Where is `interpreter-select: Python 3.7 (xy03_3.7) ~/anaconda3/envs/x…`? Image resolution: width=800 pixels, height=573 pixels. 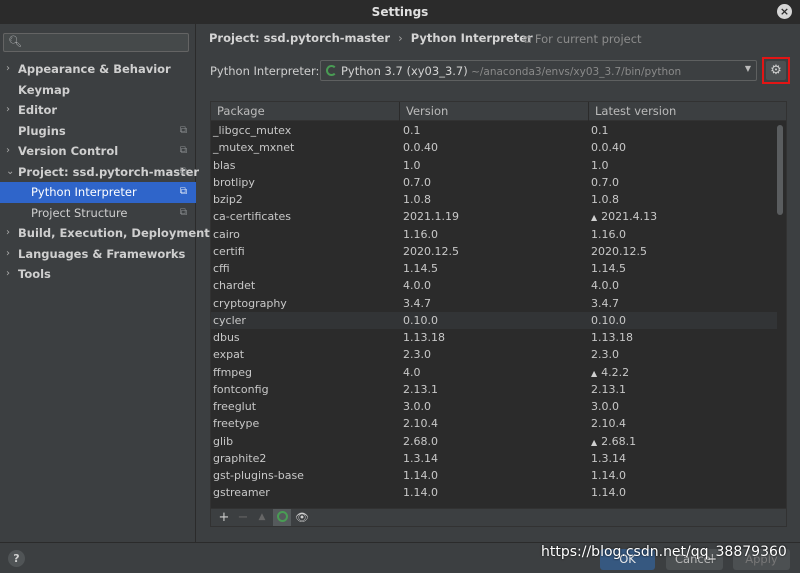 interpreter-select: Python 3.7 (xy03_3.7) ~/anaconda3/envs/x… is located at coordinates (538, 70).